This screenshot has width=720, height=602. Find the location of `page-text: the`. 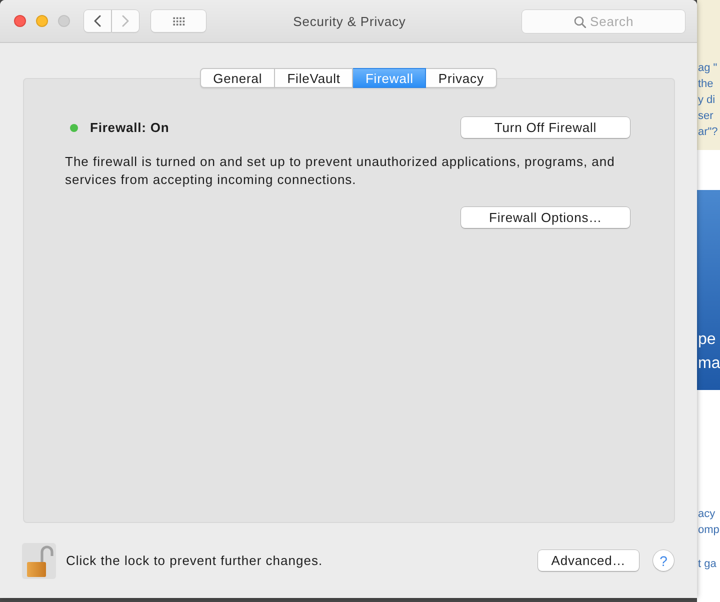

page-text: the is located at coordinates (706, 84).